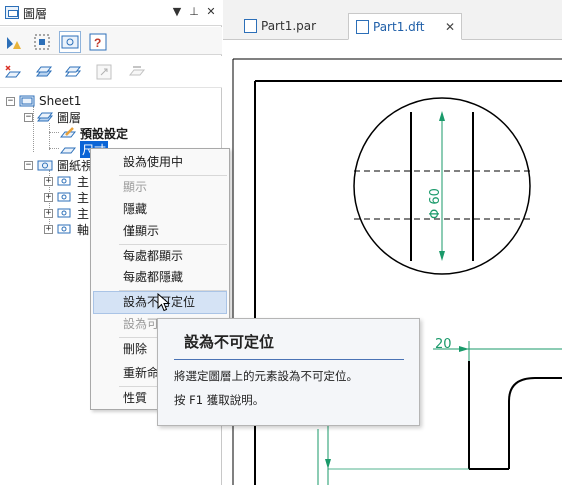  What do you see at coordinates (69, 117) in the screenshot?
I see `tree-label-layers: 圖層` at bounding box center [69, 117].